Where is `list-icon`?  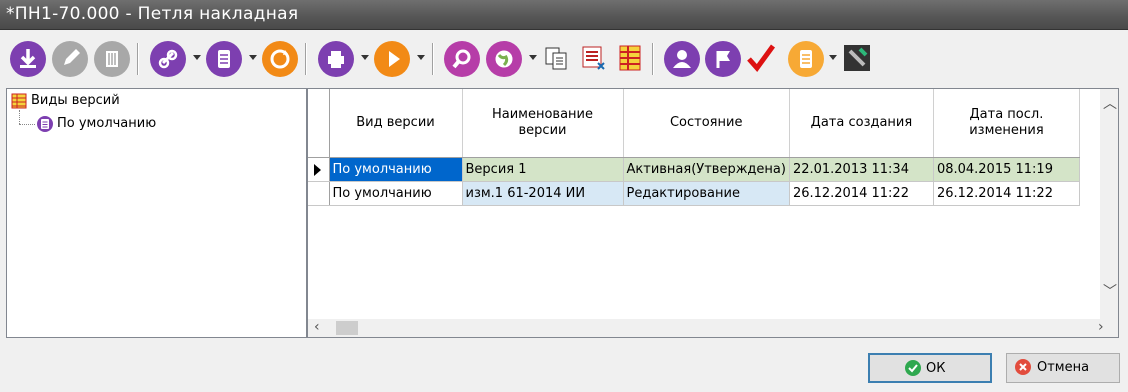
list-icon is located at coordinates (806, 59).